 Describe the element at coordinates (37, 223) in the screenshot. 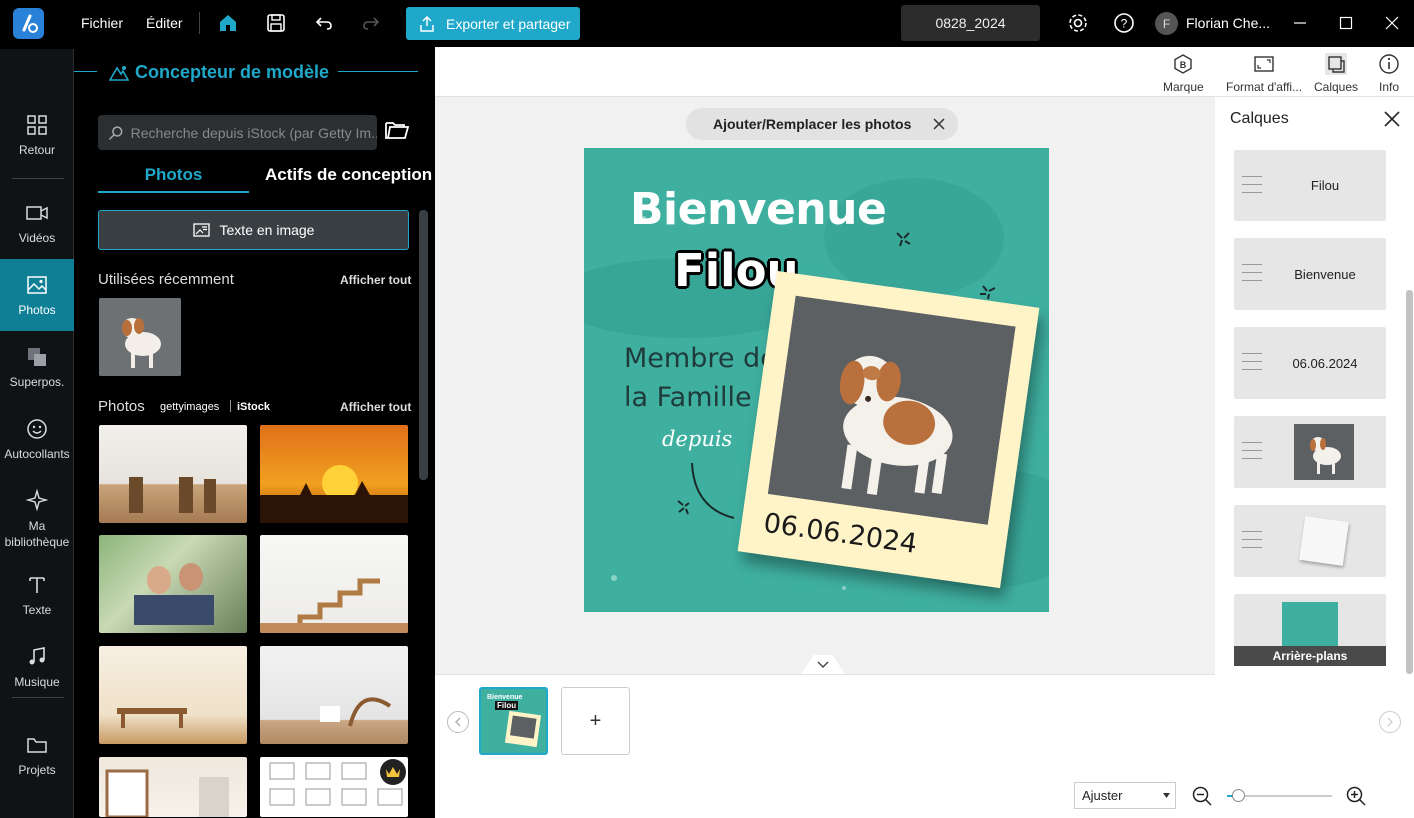

I see `rail-item-videos: Vidéos` at that location.